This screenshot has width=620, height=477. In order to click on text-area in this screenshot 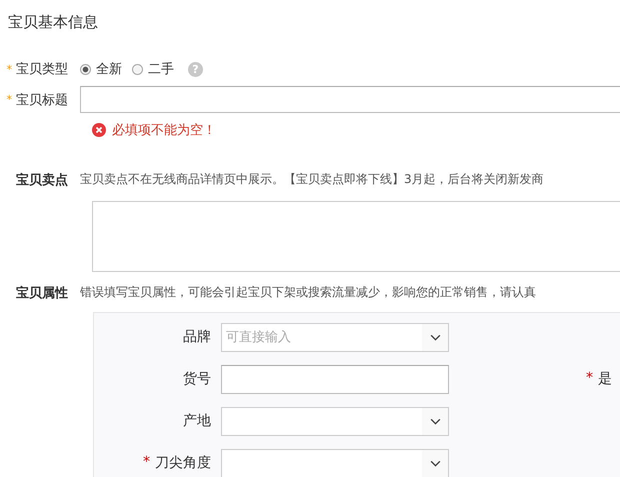, I will do `click(356, 236)`.